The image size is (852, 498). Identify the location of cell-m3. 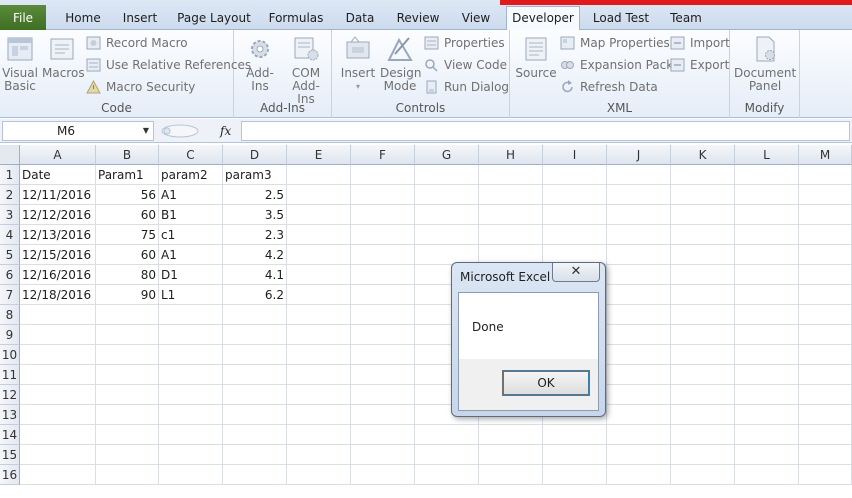
(825, 215).